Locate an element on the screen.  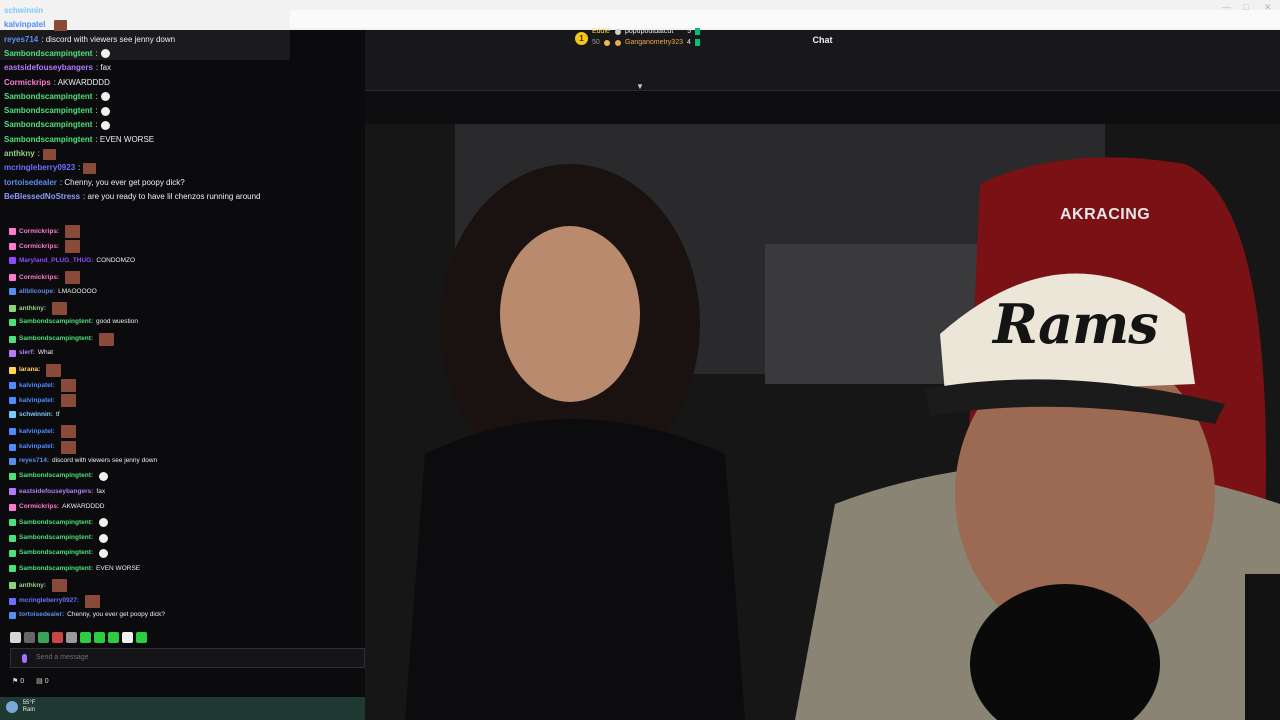
leaderboard-other-name: popupoutdatcut is located at coordinates (649, 31).